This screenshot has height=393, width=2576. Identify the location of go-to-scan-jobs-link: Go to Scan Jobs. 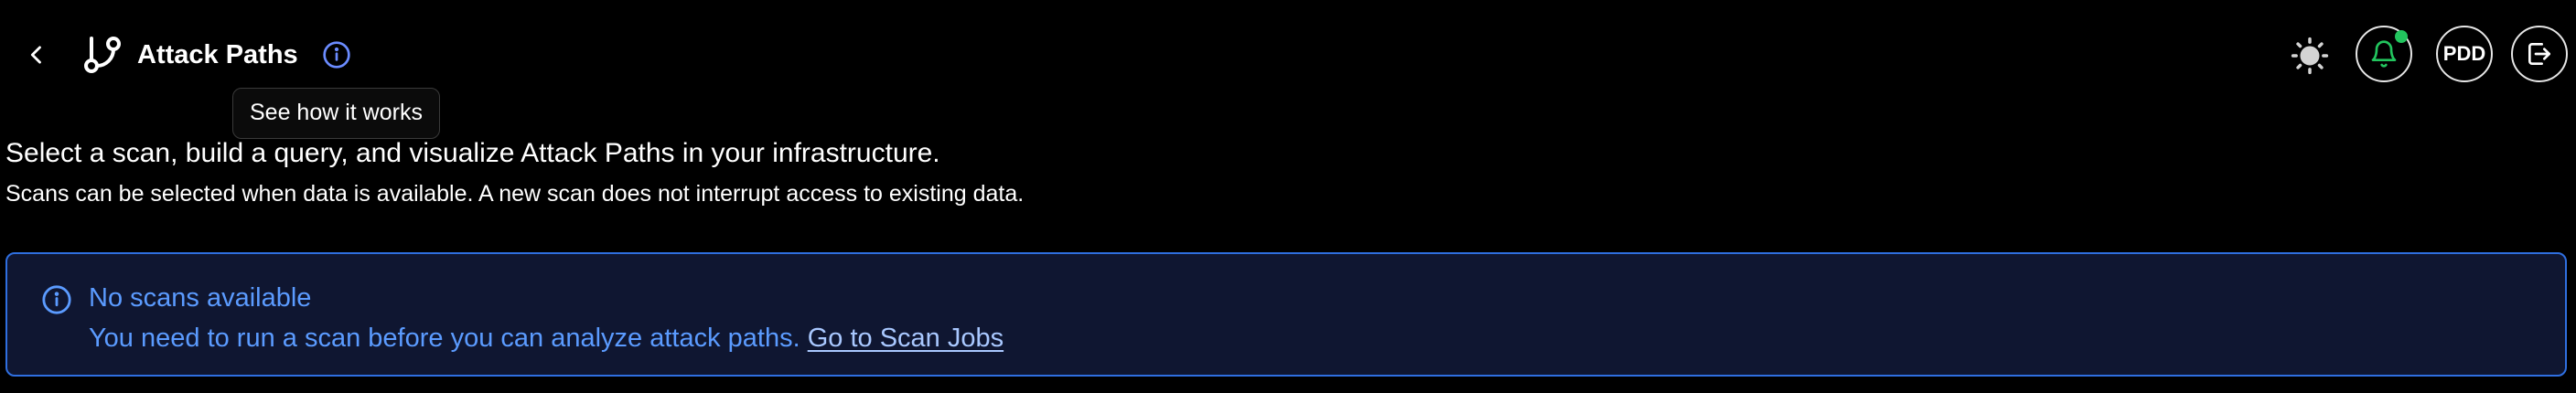
(906, 338).